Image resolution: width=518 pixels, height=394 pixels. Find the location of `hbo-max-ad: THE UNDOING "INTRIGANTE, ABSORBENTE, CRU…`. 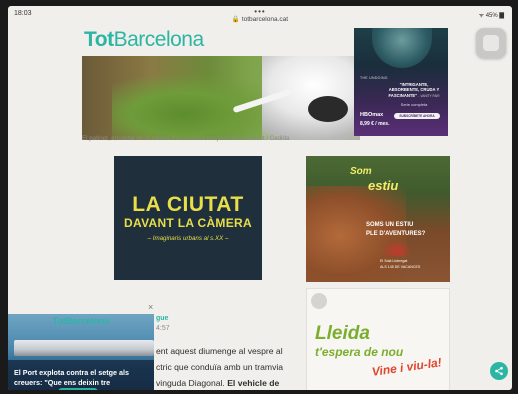

hbo-max-ad: THE UNDOING "INTRIGANTE, ABSORBENTE, CRU… is located at coordinates (401, 82).